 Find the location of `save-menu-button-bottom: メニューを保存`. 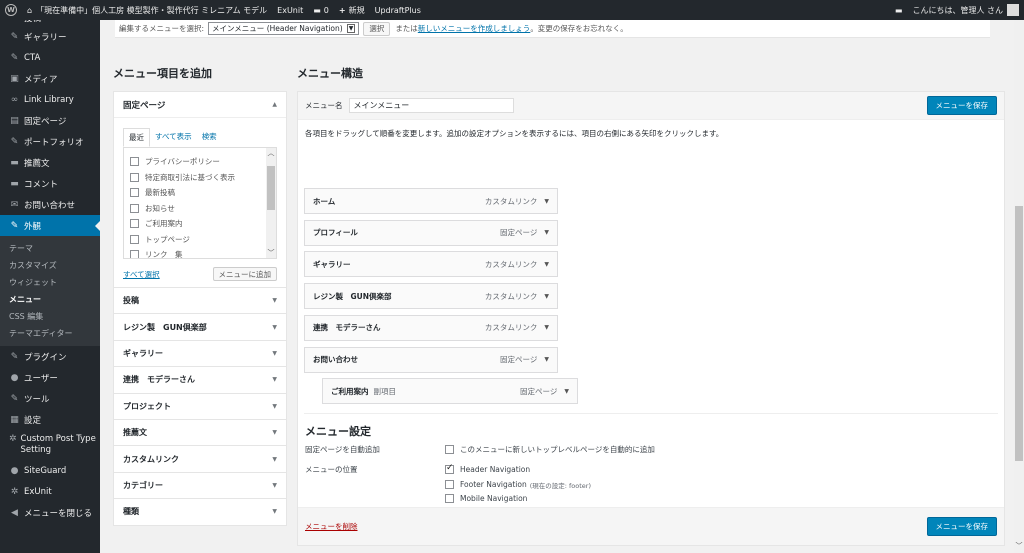

save-menu-button-bottom: メニューを保存 is located at coordinates (961, 526).